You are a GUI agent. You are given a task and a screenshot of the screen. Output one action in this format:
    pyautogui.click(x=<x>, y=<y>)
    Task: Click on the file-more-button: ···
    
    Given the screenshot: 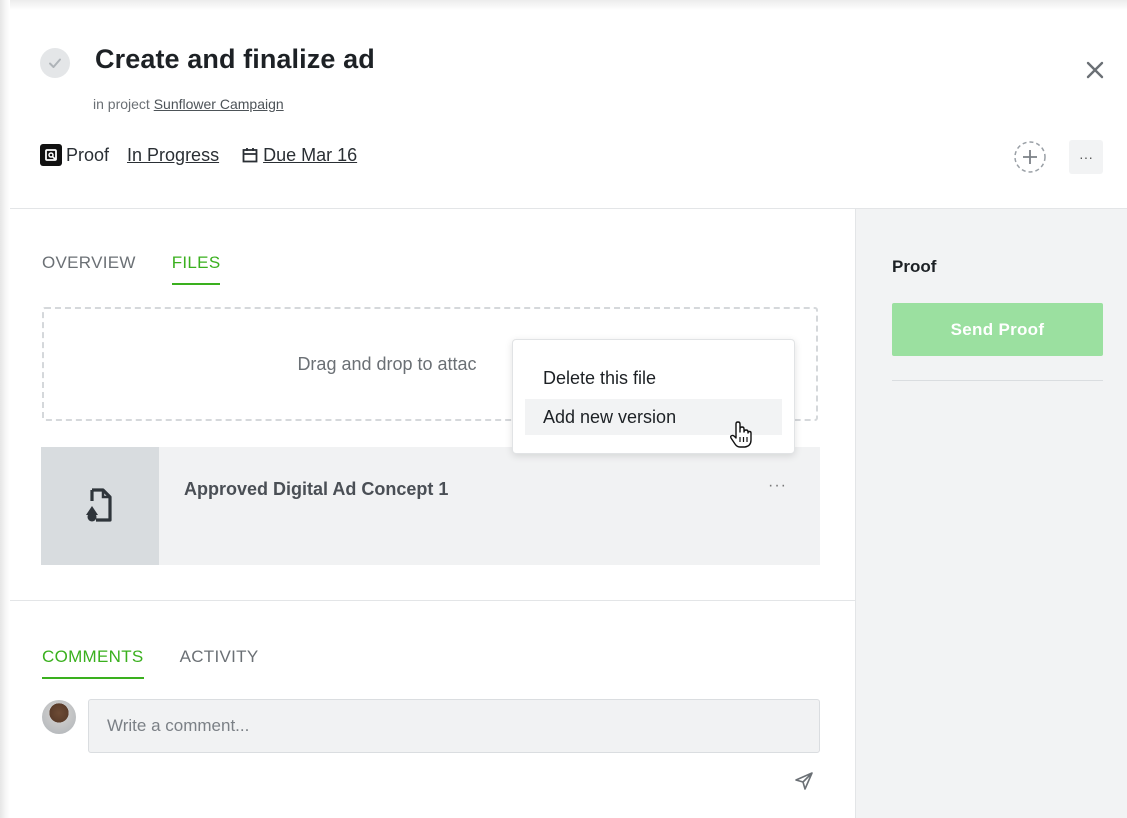 What is the action you would take?
    pyautogui.click(x=777, y=486)
    